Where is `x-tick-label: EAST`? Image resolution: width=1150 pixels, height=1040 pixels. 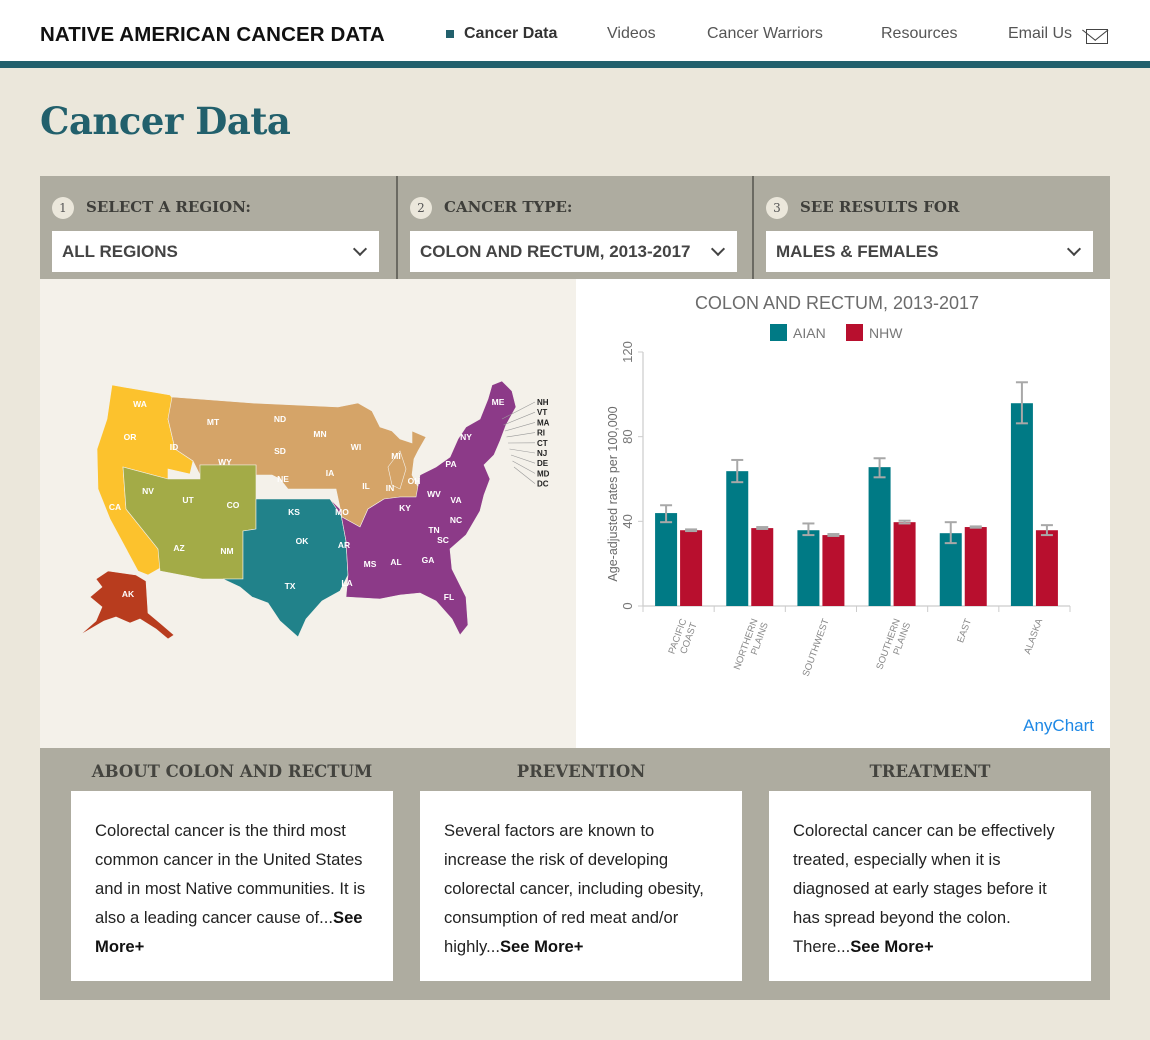 x-tick-label: EAST is located at coordinates (964, 630).